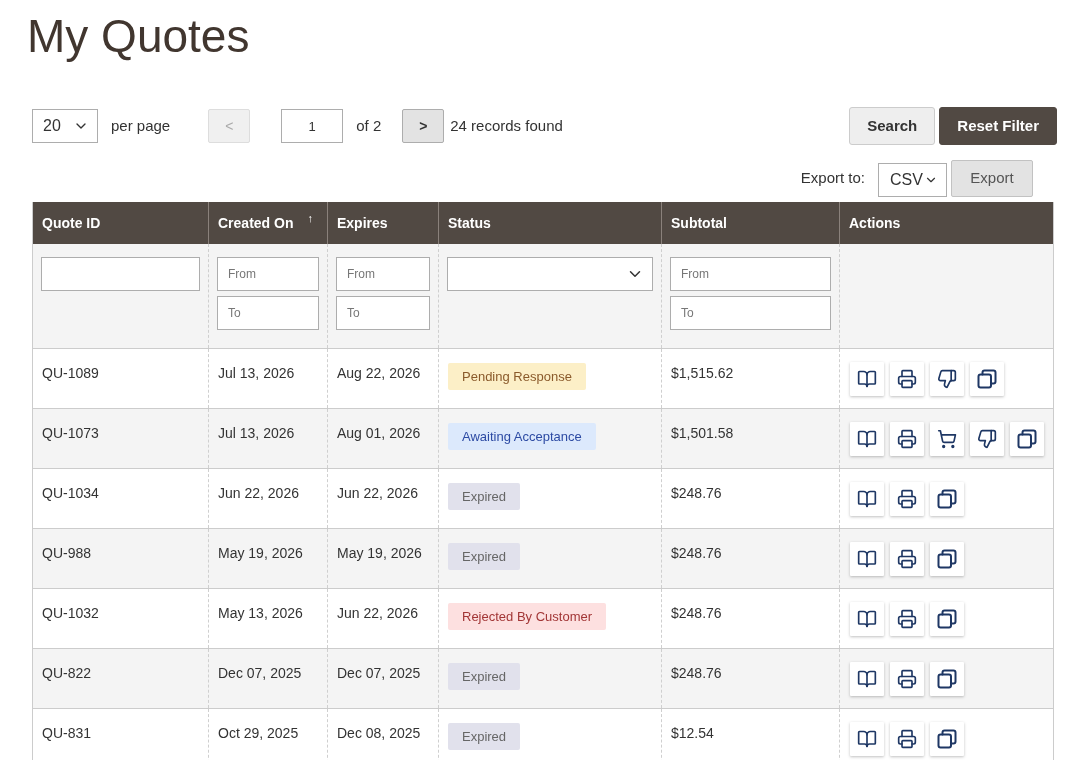 The width and height of the screenshot is (1089, 760). What do you see at coordinates (423, 126) in the screenshot?
I see `next-page-button: >` at bounding box center [423, 126].